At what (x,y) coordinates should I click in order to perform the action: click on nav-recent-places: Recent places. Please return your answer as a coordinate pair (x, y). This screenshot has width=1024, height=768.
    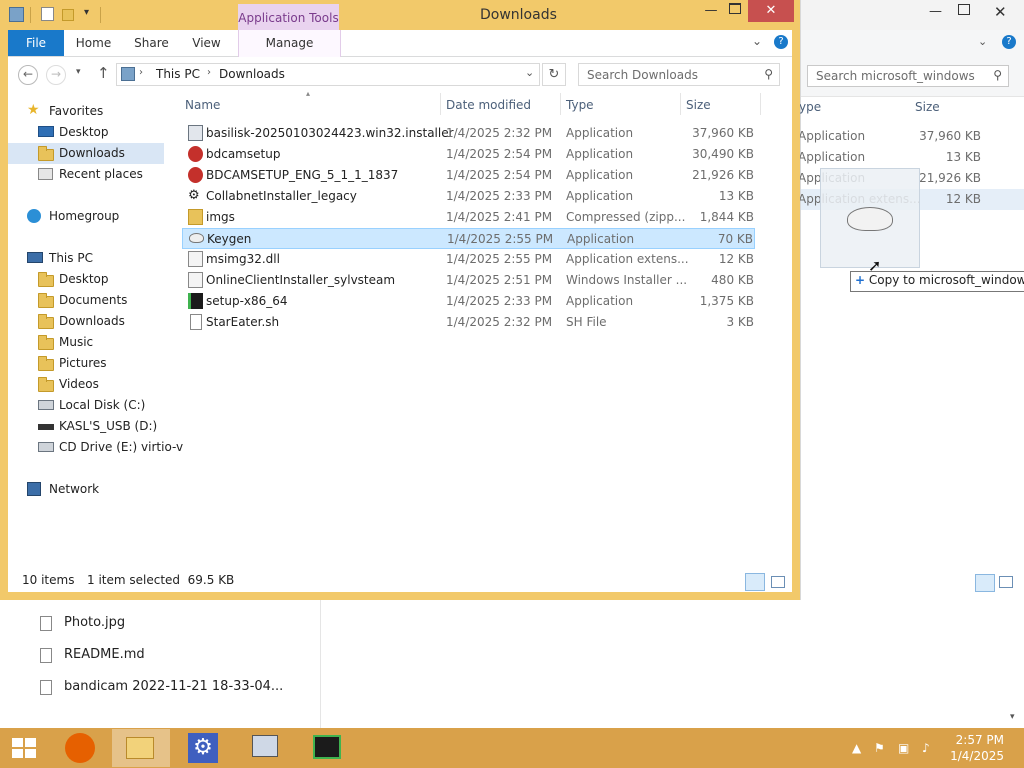
    Looking at the image, I should click on (86, 174).